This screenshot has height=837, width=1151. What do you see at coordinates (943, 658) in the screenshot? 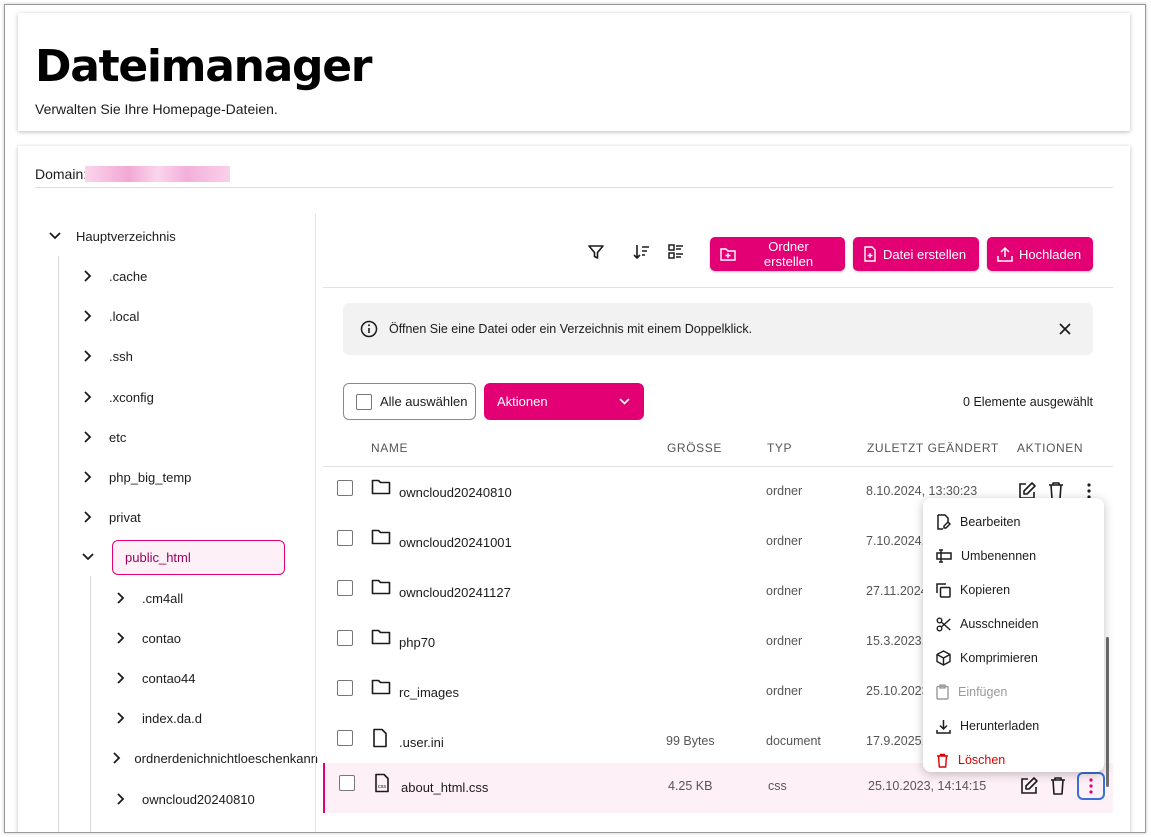
I see `box-icon` at bounding box center [943, 658].